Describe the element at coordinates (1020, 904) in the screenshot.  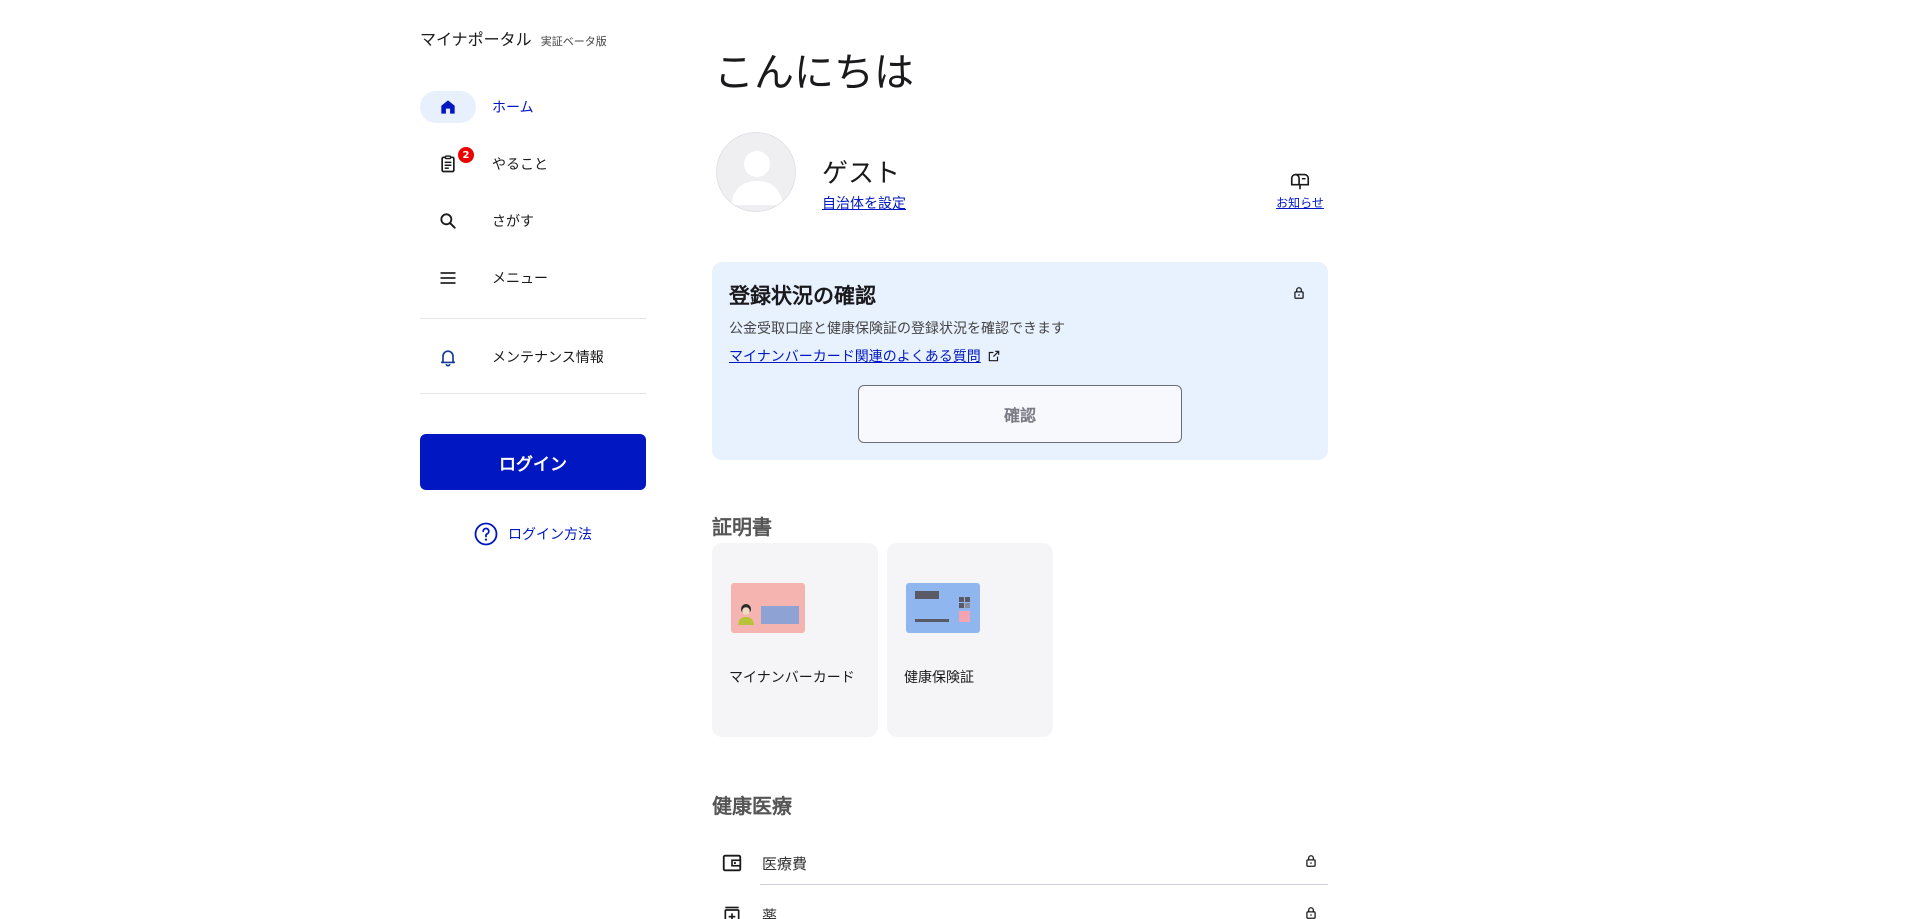
I see `medicine-row: 薬` at that location.